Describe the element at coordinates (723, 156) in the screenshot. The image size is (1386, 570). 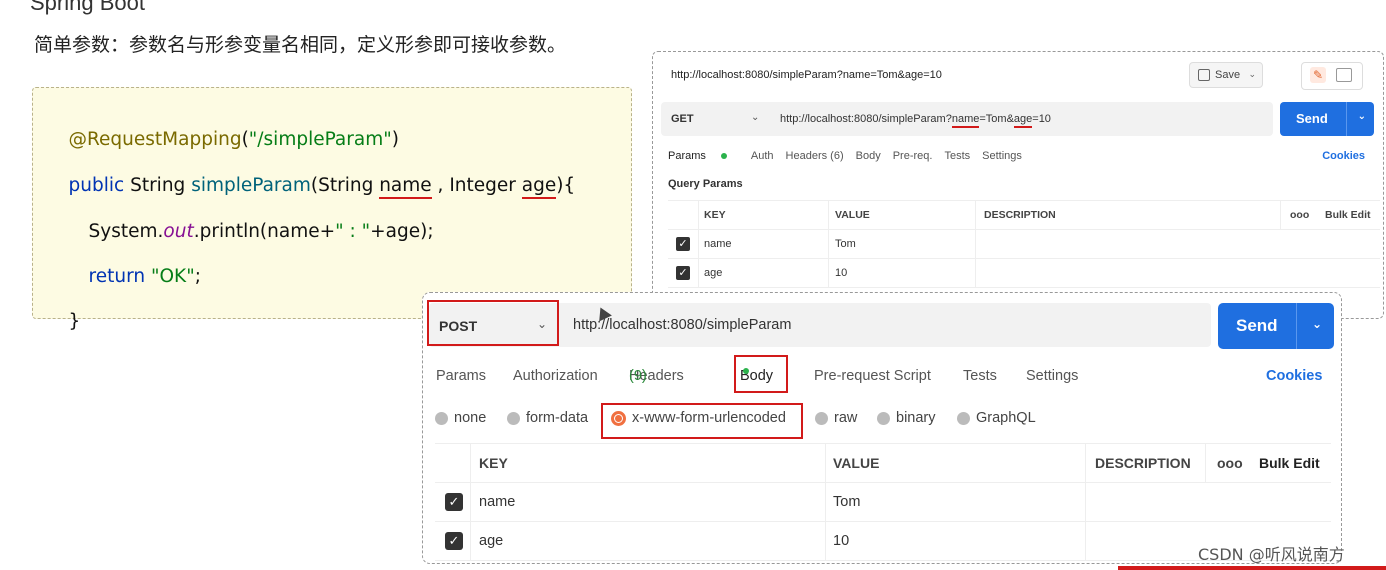
I see `status-dot` at that location.